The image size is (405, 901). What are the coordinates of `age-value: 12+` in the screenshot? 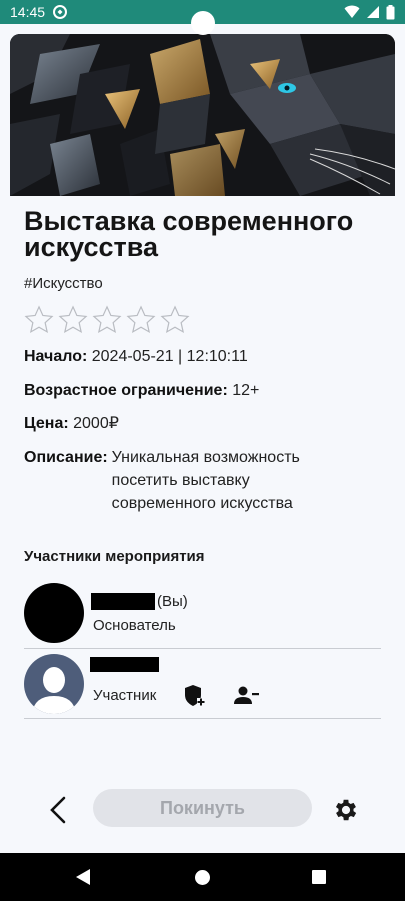 It's located at (246, 390).